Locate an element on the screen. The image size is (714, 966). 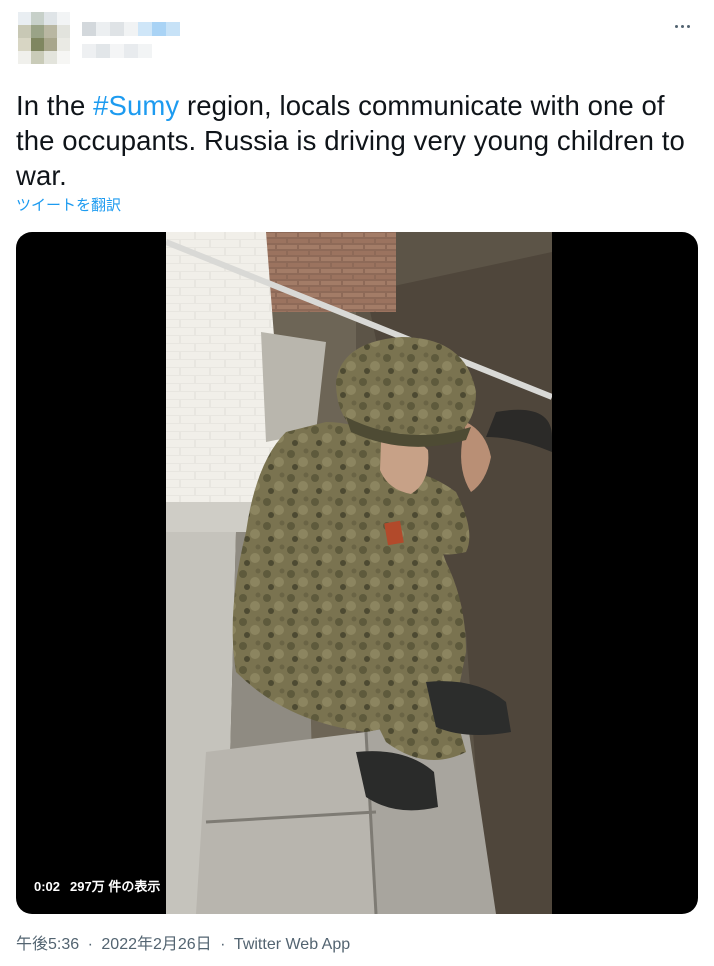
tweet-date: 2022年2月26日 is located at coordinates (156, 944).